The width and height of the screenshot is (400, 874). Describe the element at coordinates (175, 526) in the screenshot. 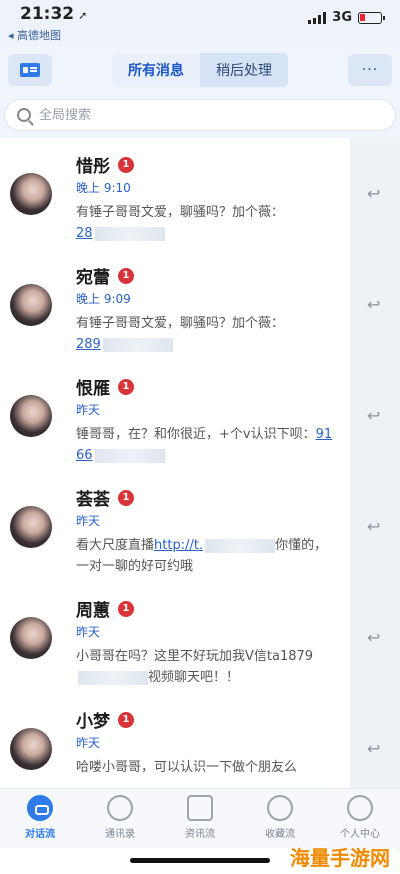

I see `message-body: 荟荟 1 昨天 看大尺度直播http://t. 你懂的，一对一聊的好可约哦` at that location.